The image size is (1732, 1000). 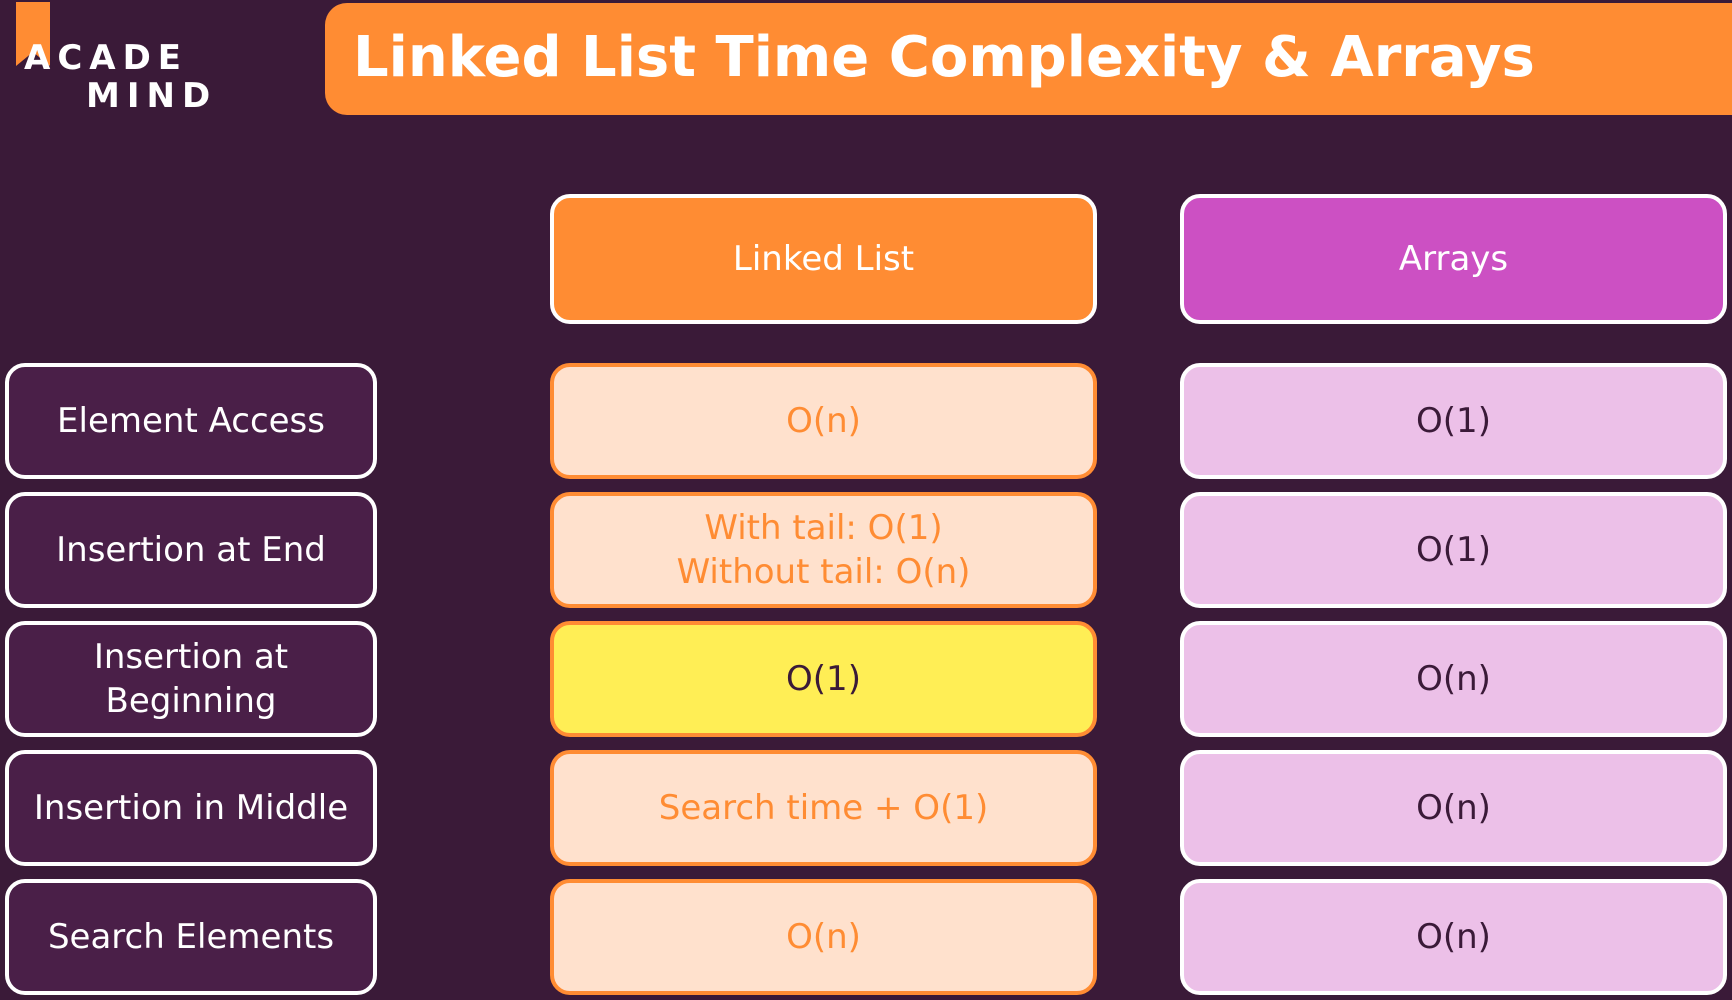 I want to click on row-label-text: Element Access, so click(x=191, y=421).